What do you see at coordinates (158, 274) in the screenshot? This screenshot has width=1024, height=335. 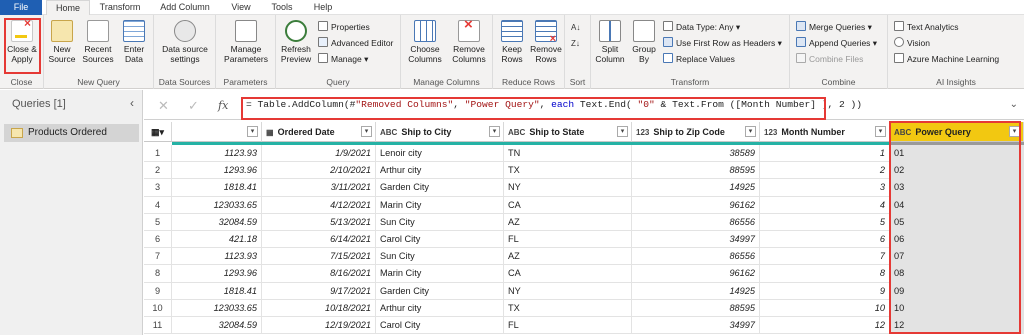 I see `row-index: 8` at bounding box center [158, 274].